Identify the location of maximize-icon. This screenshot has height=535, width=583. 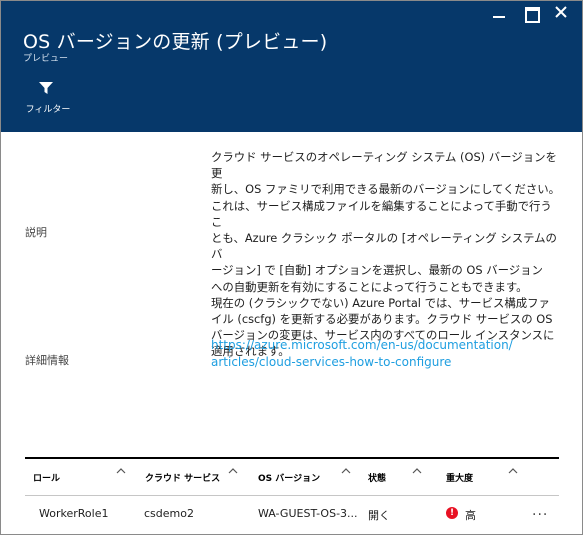
(533, 14).